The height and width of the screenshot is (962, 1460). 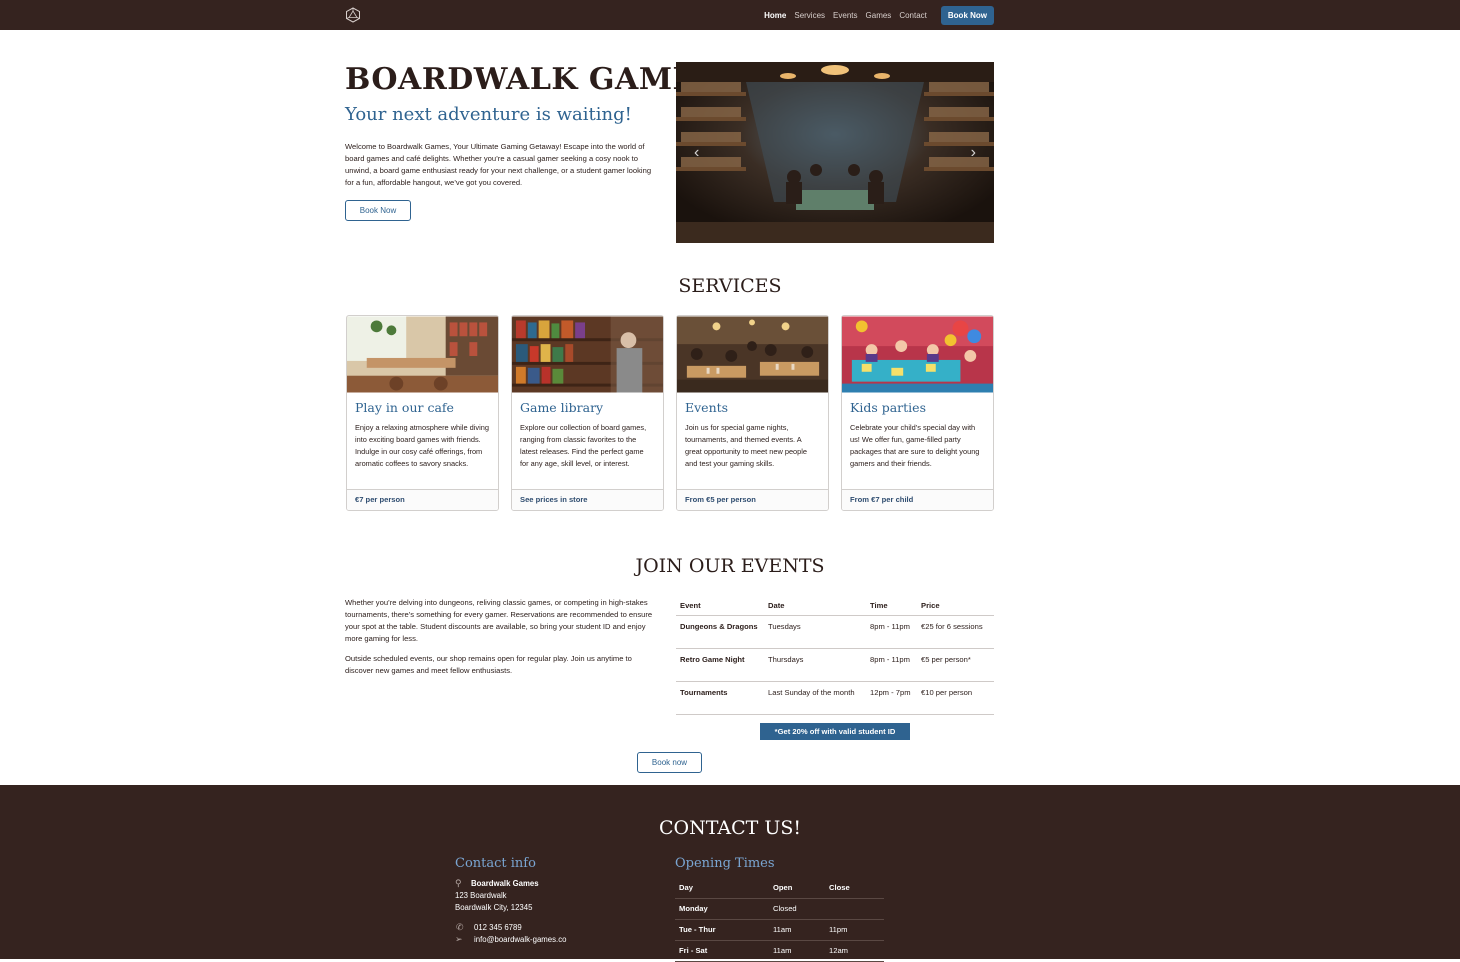 What do you see at coordinates (422, 354) in the screenshot?
I see `cafe-photo` at bounding box center [422, 354].